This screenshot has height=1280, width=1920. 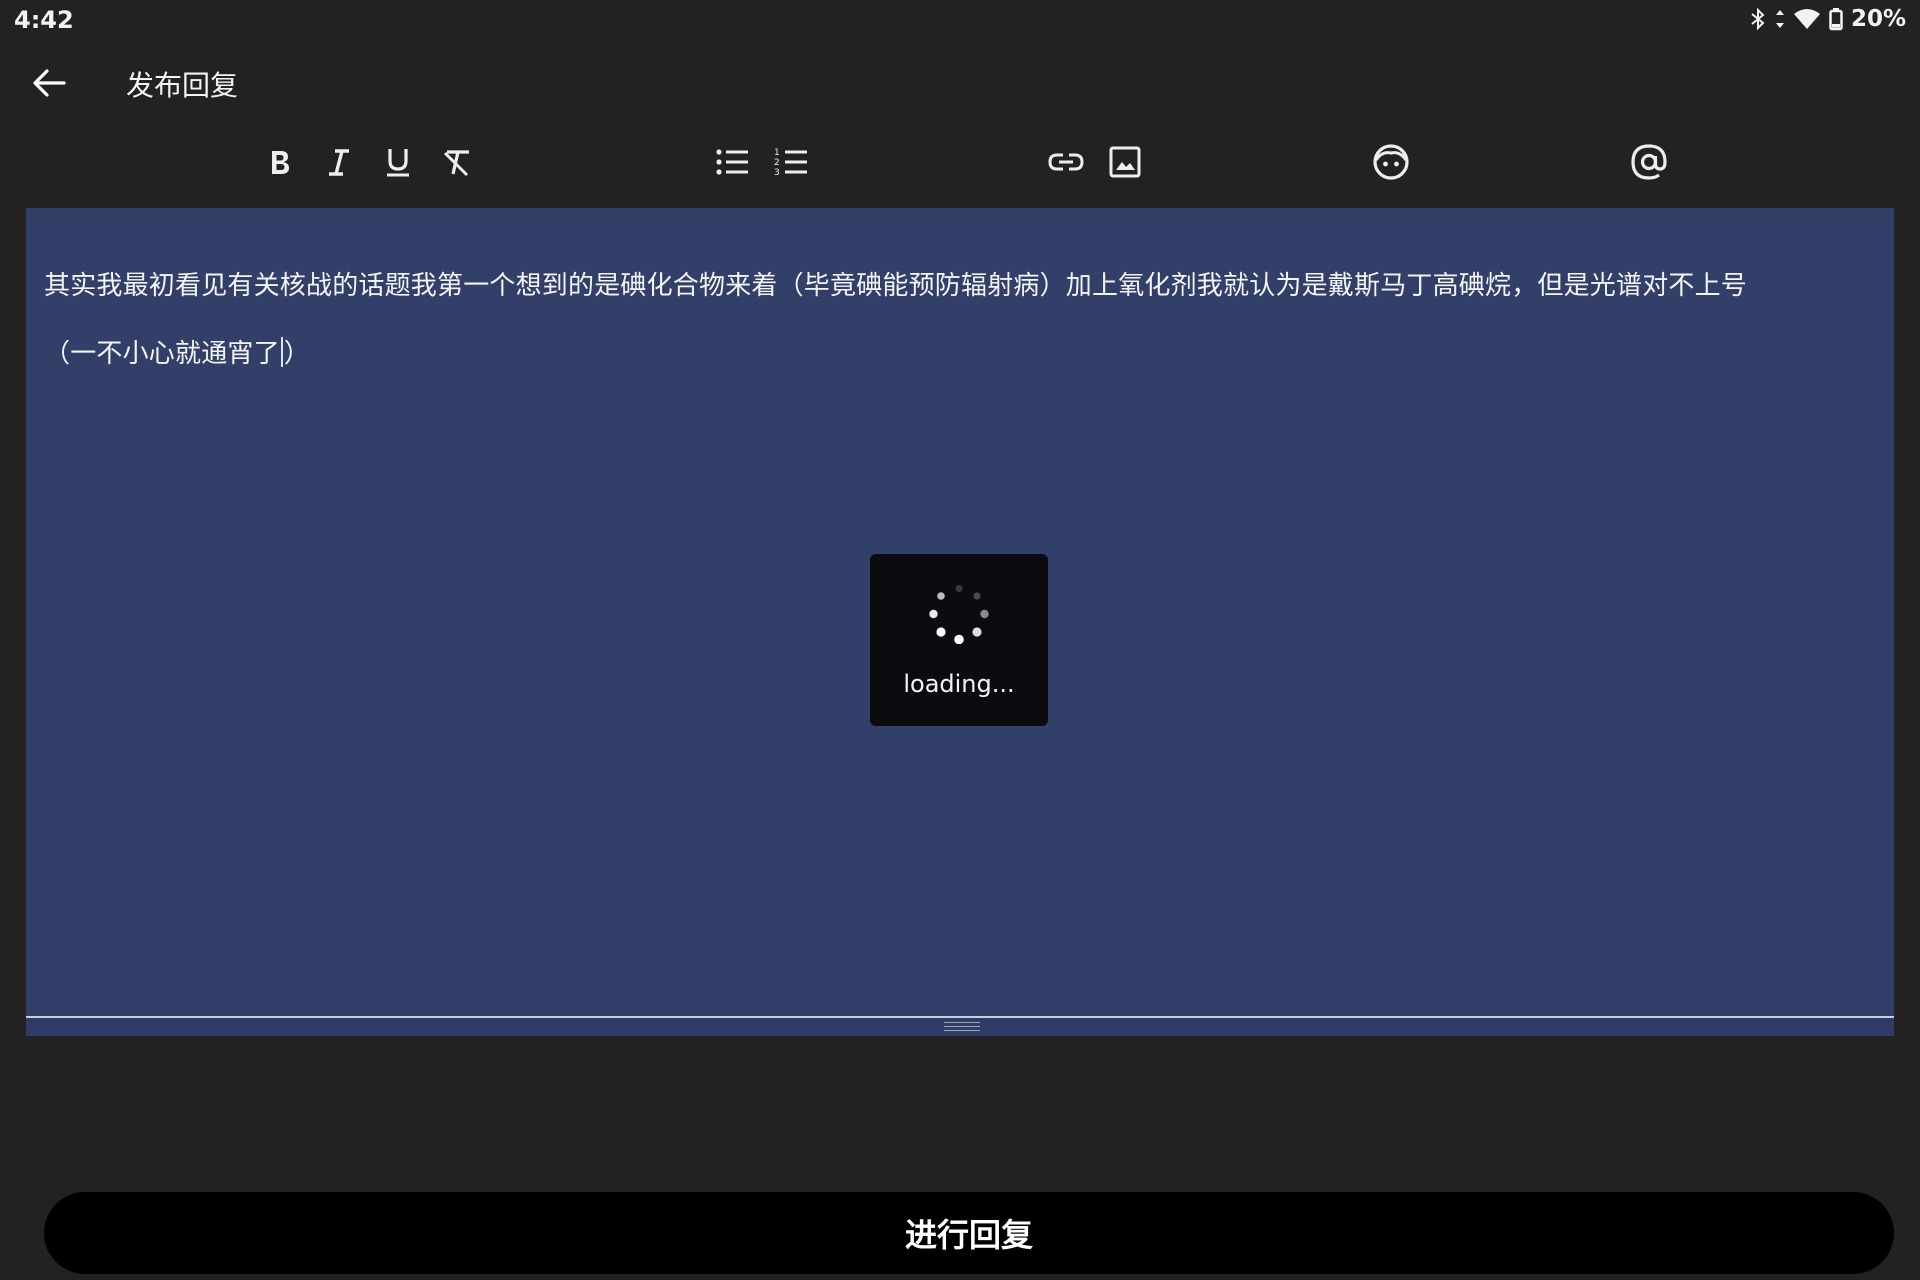 I want to click on battery-percent: 20%, so click(x=1878, y=19).